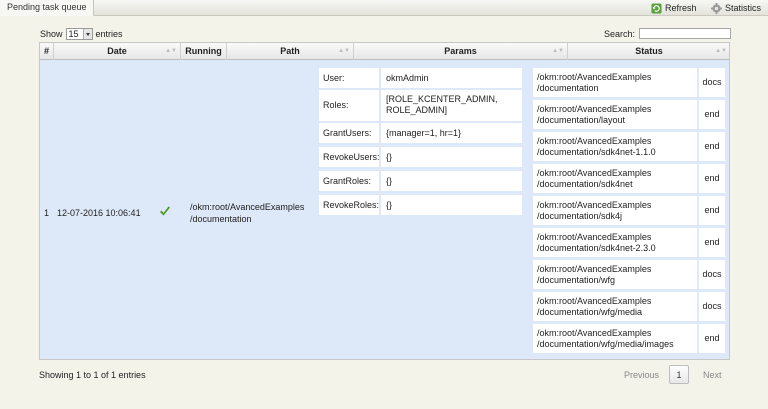 This screenshot has width=768, height=409. Describe the element at coordinates (47, 213) in the screenshot. I see `row-index: 1` at that location.